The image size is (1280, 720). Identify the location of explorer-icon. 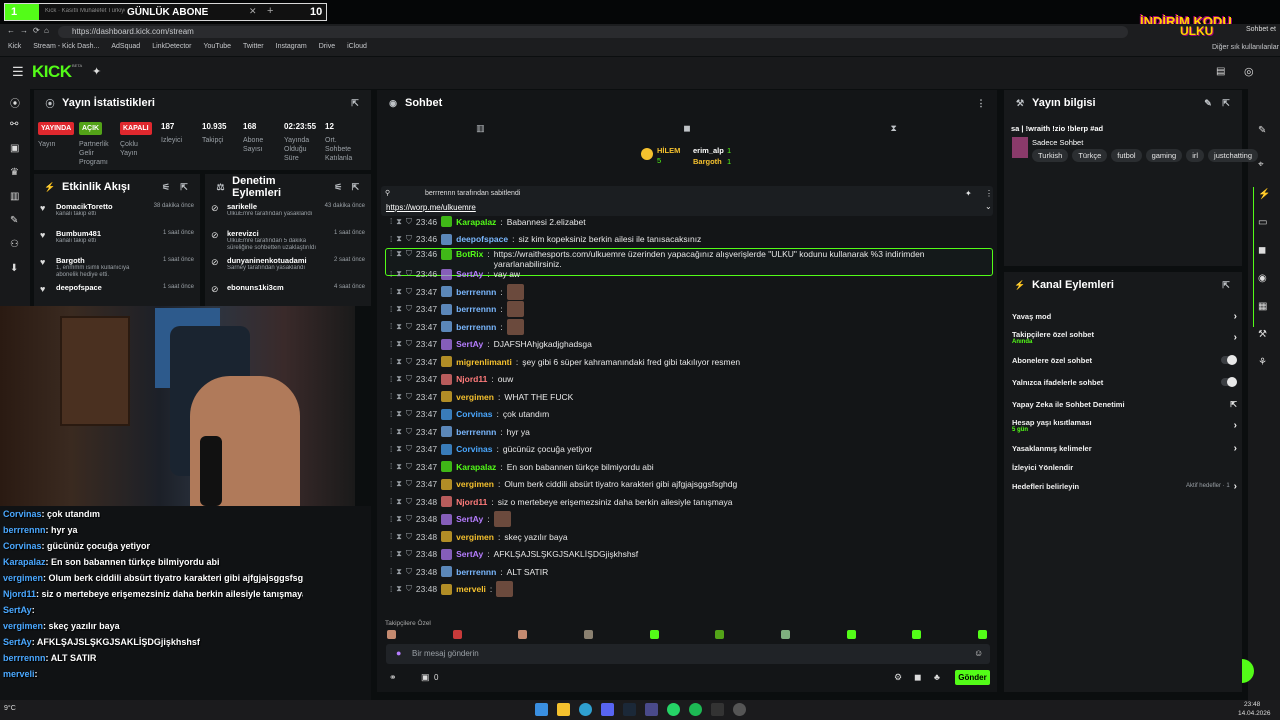
(563, 709).